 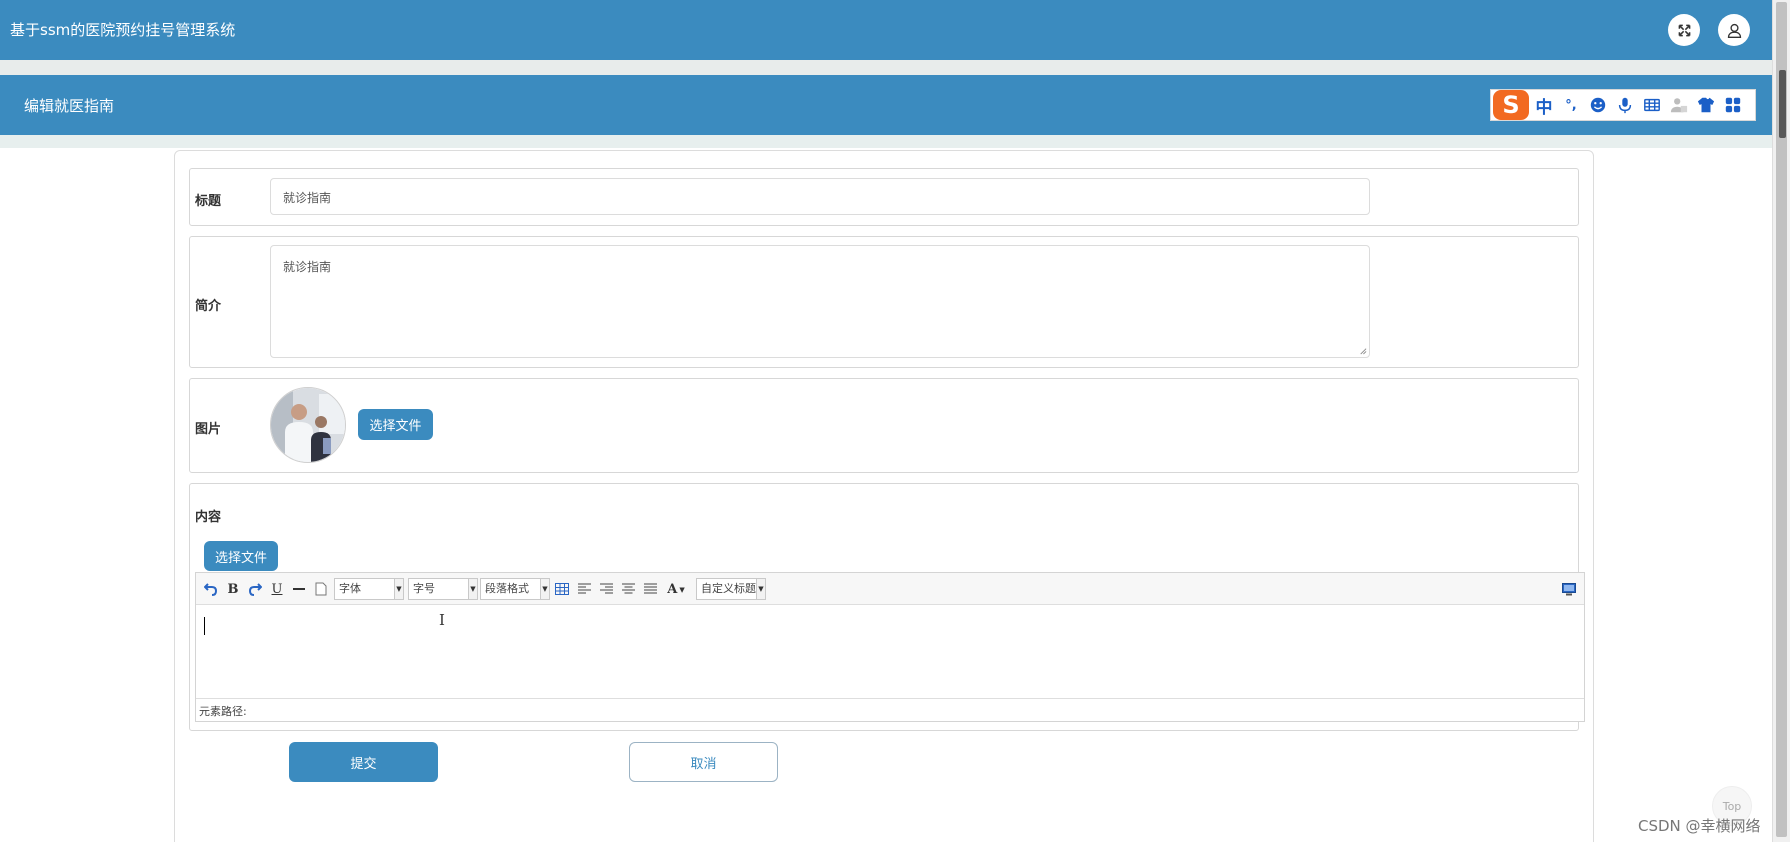 I want to click on user-menu-button, so click(x=1734, y=30).